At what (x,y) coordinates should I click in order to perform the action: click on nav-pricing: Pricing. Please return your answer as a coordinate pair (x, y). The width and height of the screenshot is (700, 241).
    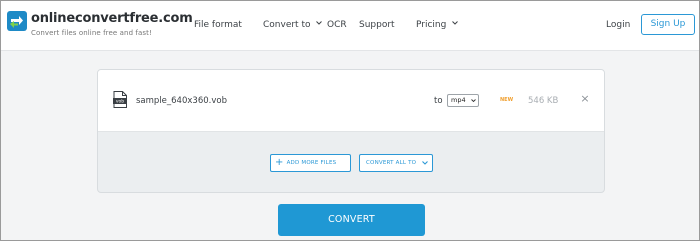
    Looking at the image, I should click on (437, 25).